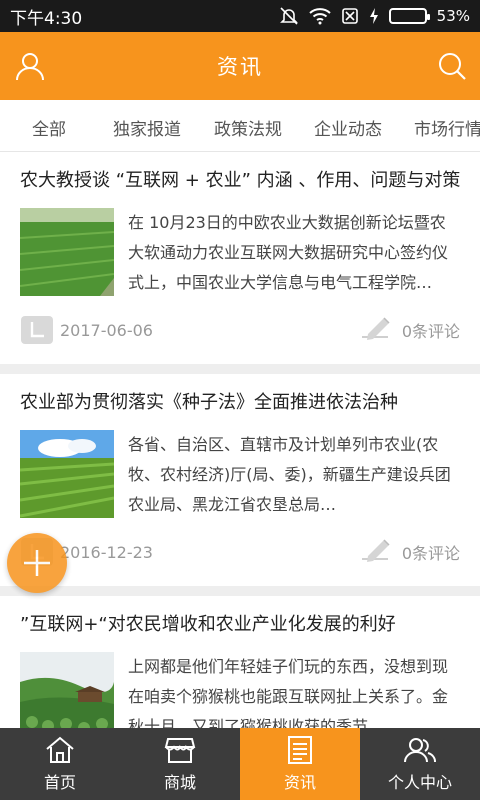 Image resolution: width=480 pixels, height=800 pixels. What do you see at coordinates (240, 181) in the screenshot?
I see `news-title: 农大教授谈 “互联网 + 农业” 内涵 、作用、问题与对策` at bounding box center [240, 181].